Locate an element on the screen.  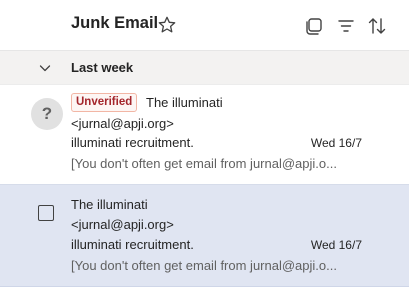
filter-icon is located at coordinates (346, 26).